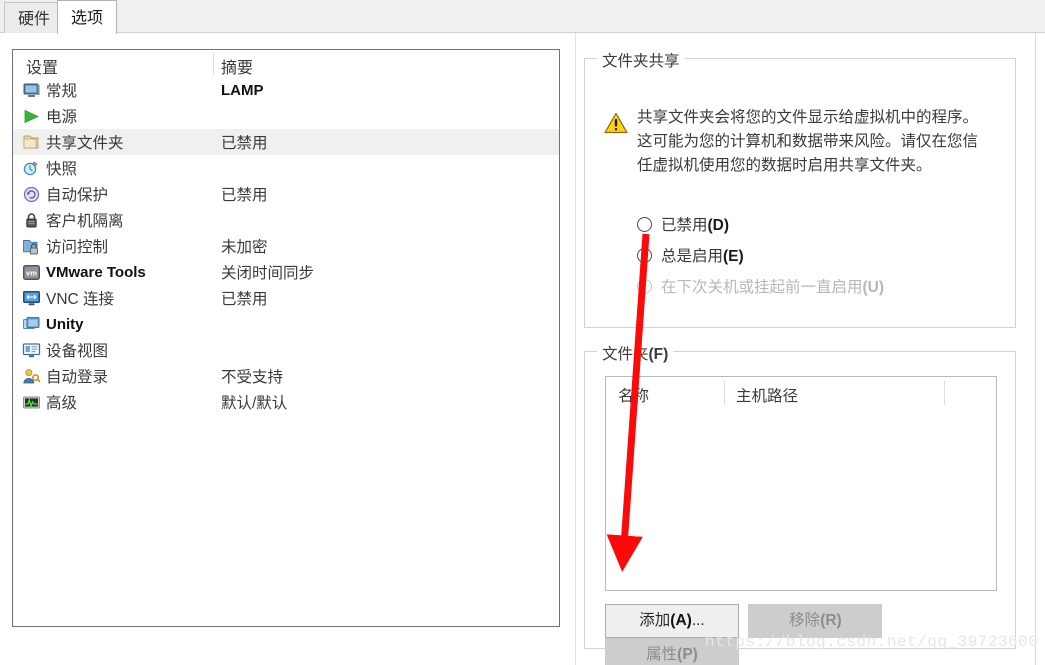 This screenshot has width=1045, height=665. What do you see at coordinates (286, 324) in the screenshot?
I see `list-item: Unity` at bounding box center [286, 324].